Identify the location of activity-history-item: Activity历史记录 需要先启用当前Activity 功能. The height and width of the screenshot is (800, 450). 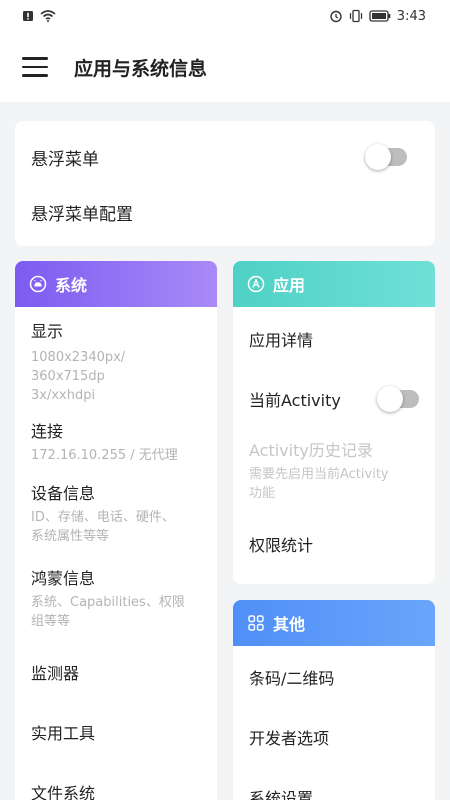
(336, 470).